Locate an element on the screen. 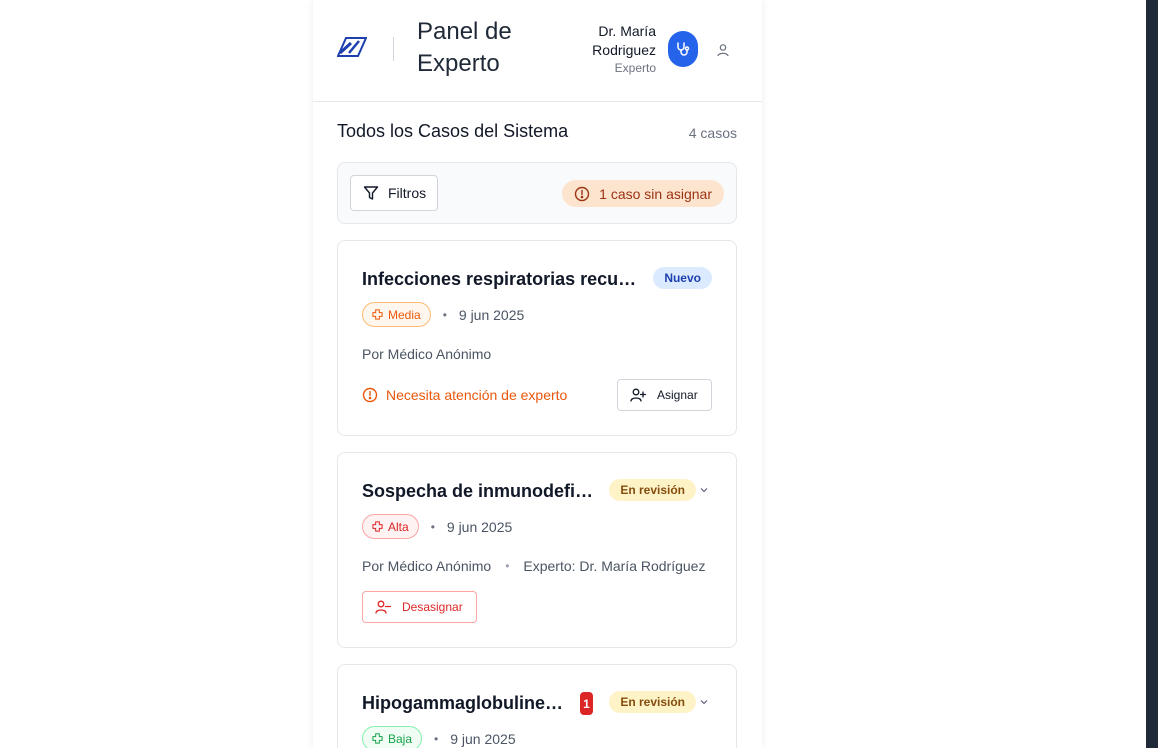 This screenshot has width=1158, height=748. case-meta: Alta • 9 jun 2025 is located at coordinates (437, 526).